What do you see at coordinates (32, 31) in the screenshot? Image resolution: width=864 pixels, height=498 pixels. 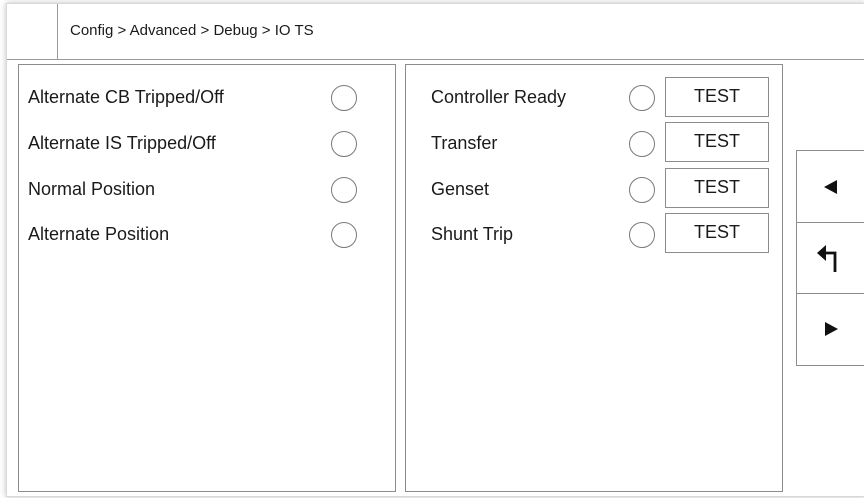 I see `header-spacer` at bounding box center [32, 31].